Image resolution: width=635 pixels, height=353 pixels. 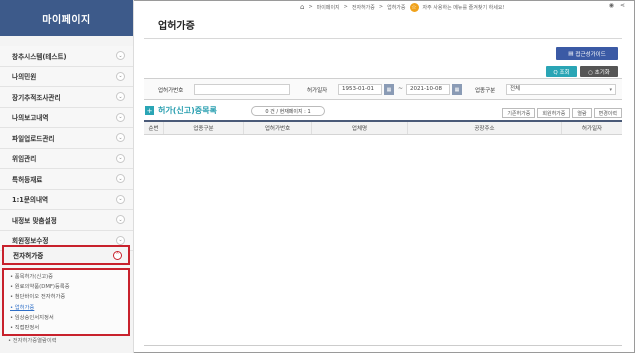 What do you see at coordinates (187, 110) in the screenshot?
I see `list-title: 허가(신고)증목록` at bounding box center [187, 110].